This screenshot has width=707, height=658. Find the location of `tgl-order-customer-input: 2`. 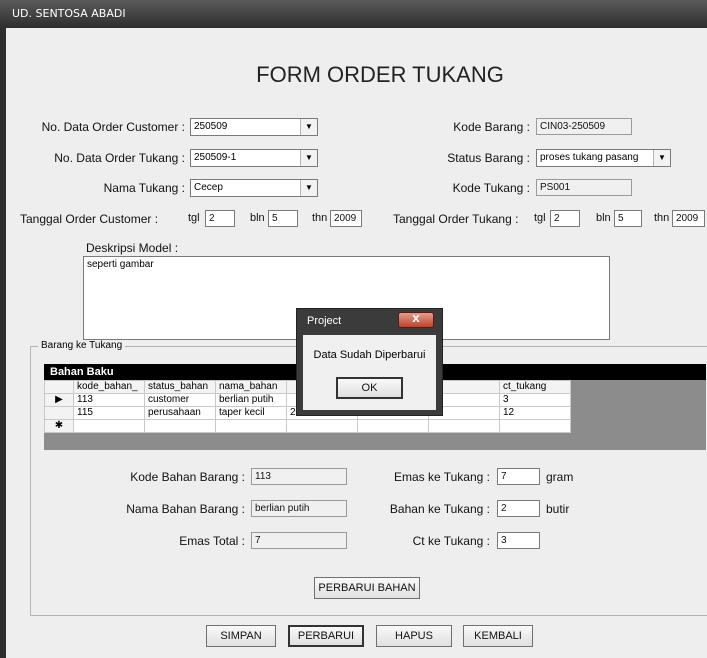

tgl-order-customer-input: 2 is located at coordinates (220, 218).